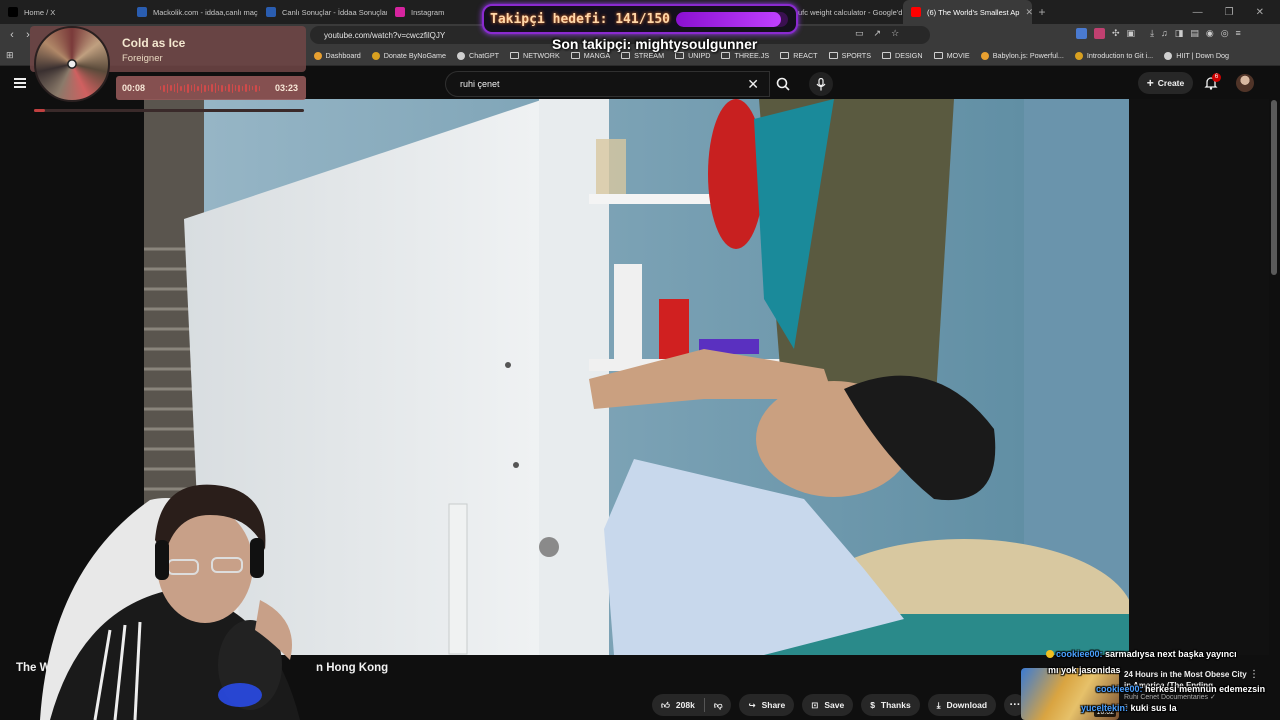 The height and width of the screenshot is (720, 1280). I want to click on bookmark-link: Donate ByNoGame, so click(409, 55).